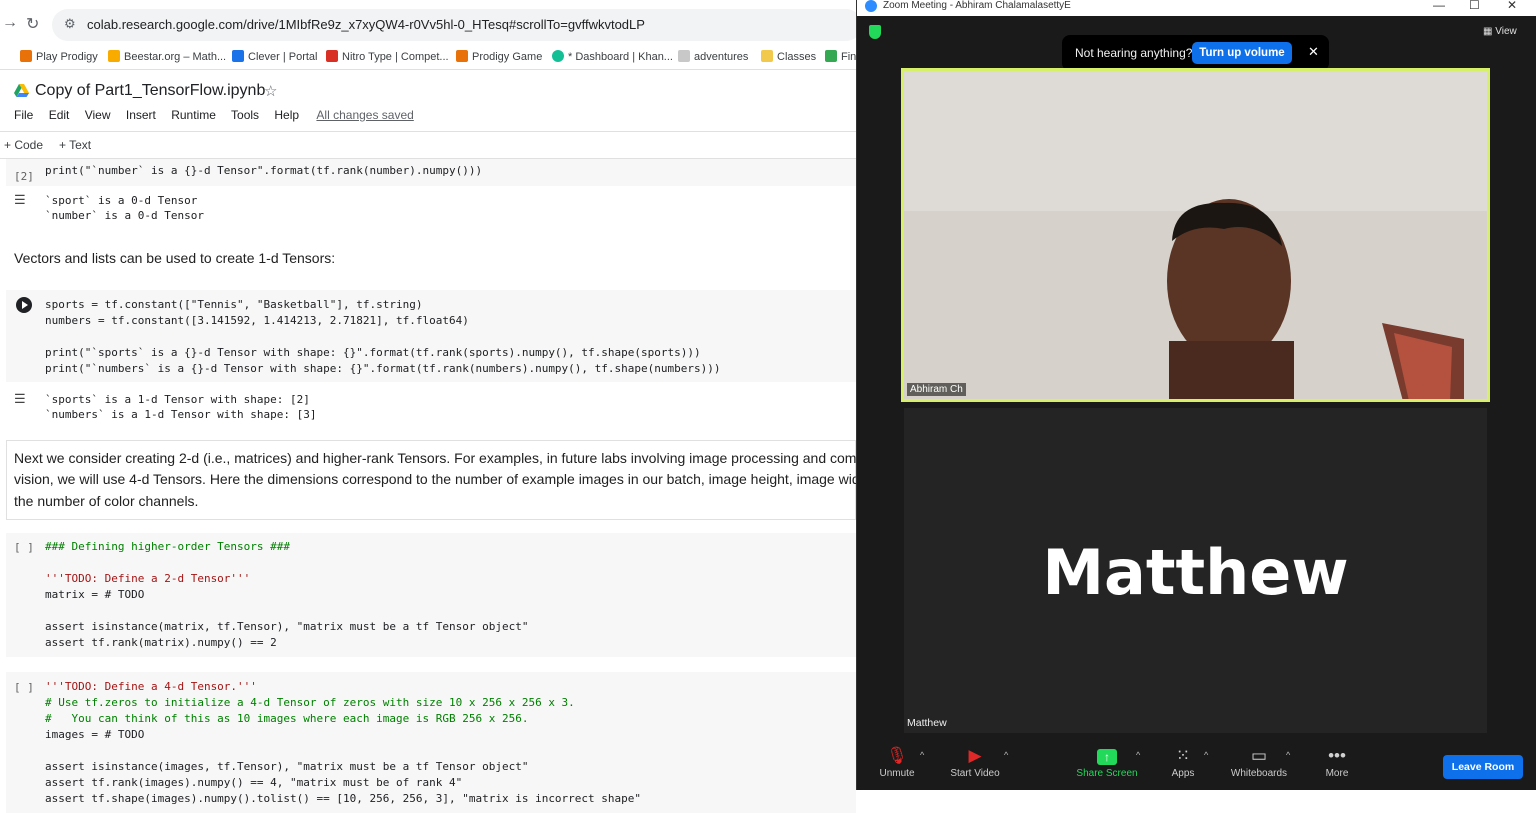 The image size is (1536, 813). I want to click on menu-runtime: Runtime, so click(193, 115).